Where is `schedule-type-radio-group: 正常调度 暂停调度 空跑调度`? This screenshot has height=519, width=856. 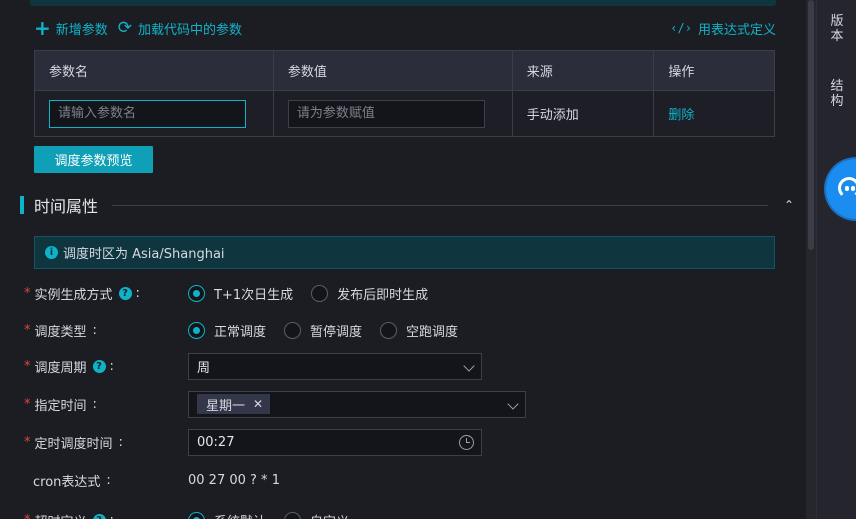 schedule-type-radio-group: 正常调度 暂停调度 空跑调度 is located at coordinates (332, 330).